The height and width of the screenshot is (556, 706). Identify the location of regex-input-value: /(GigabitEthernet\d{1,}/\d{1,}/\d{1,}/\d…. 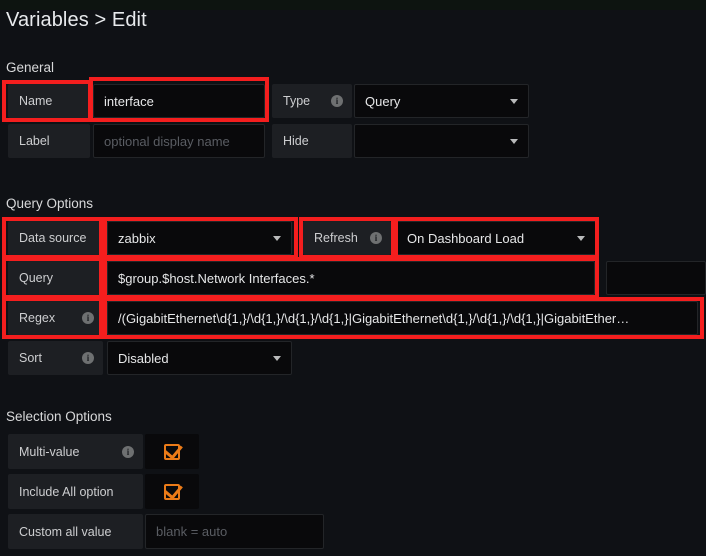
(374, 318).